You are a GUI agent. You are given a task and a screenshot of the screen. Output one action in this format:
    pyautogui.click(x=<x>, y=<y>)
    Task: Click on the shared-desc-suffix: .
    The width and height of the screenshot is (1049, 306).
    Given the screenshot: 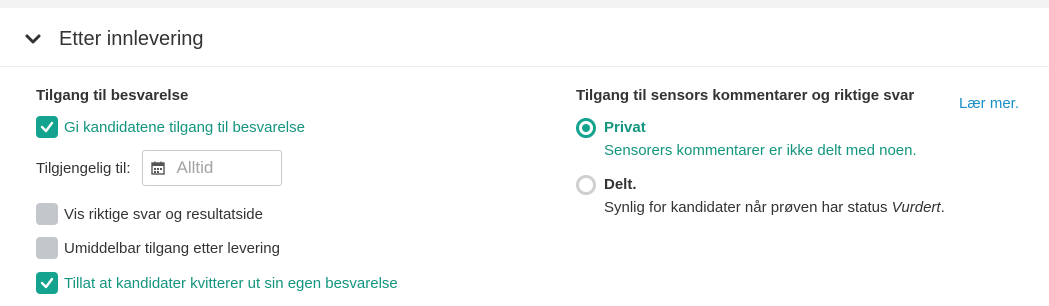 What is the action you would take?
    pyautogui.click(x=942, y=207)
    